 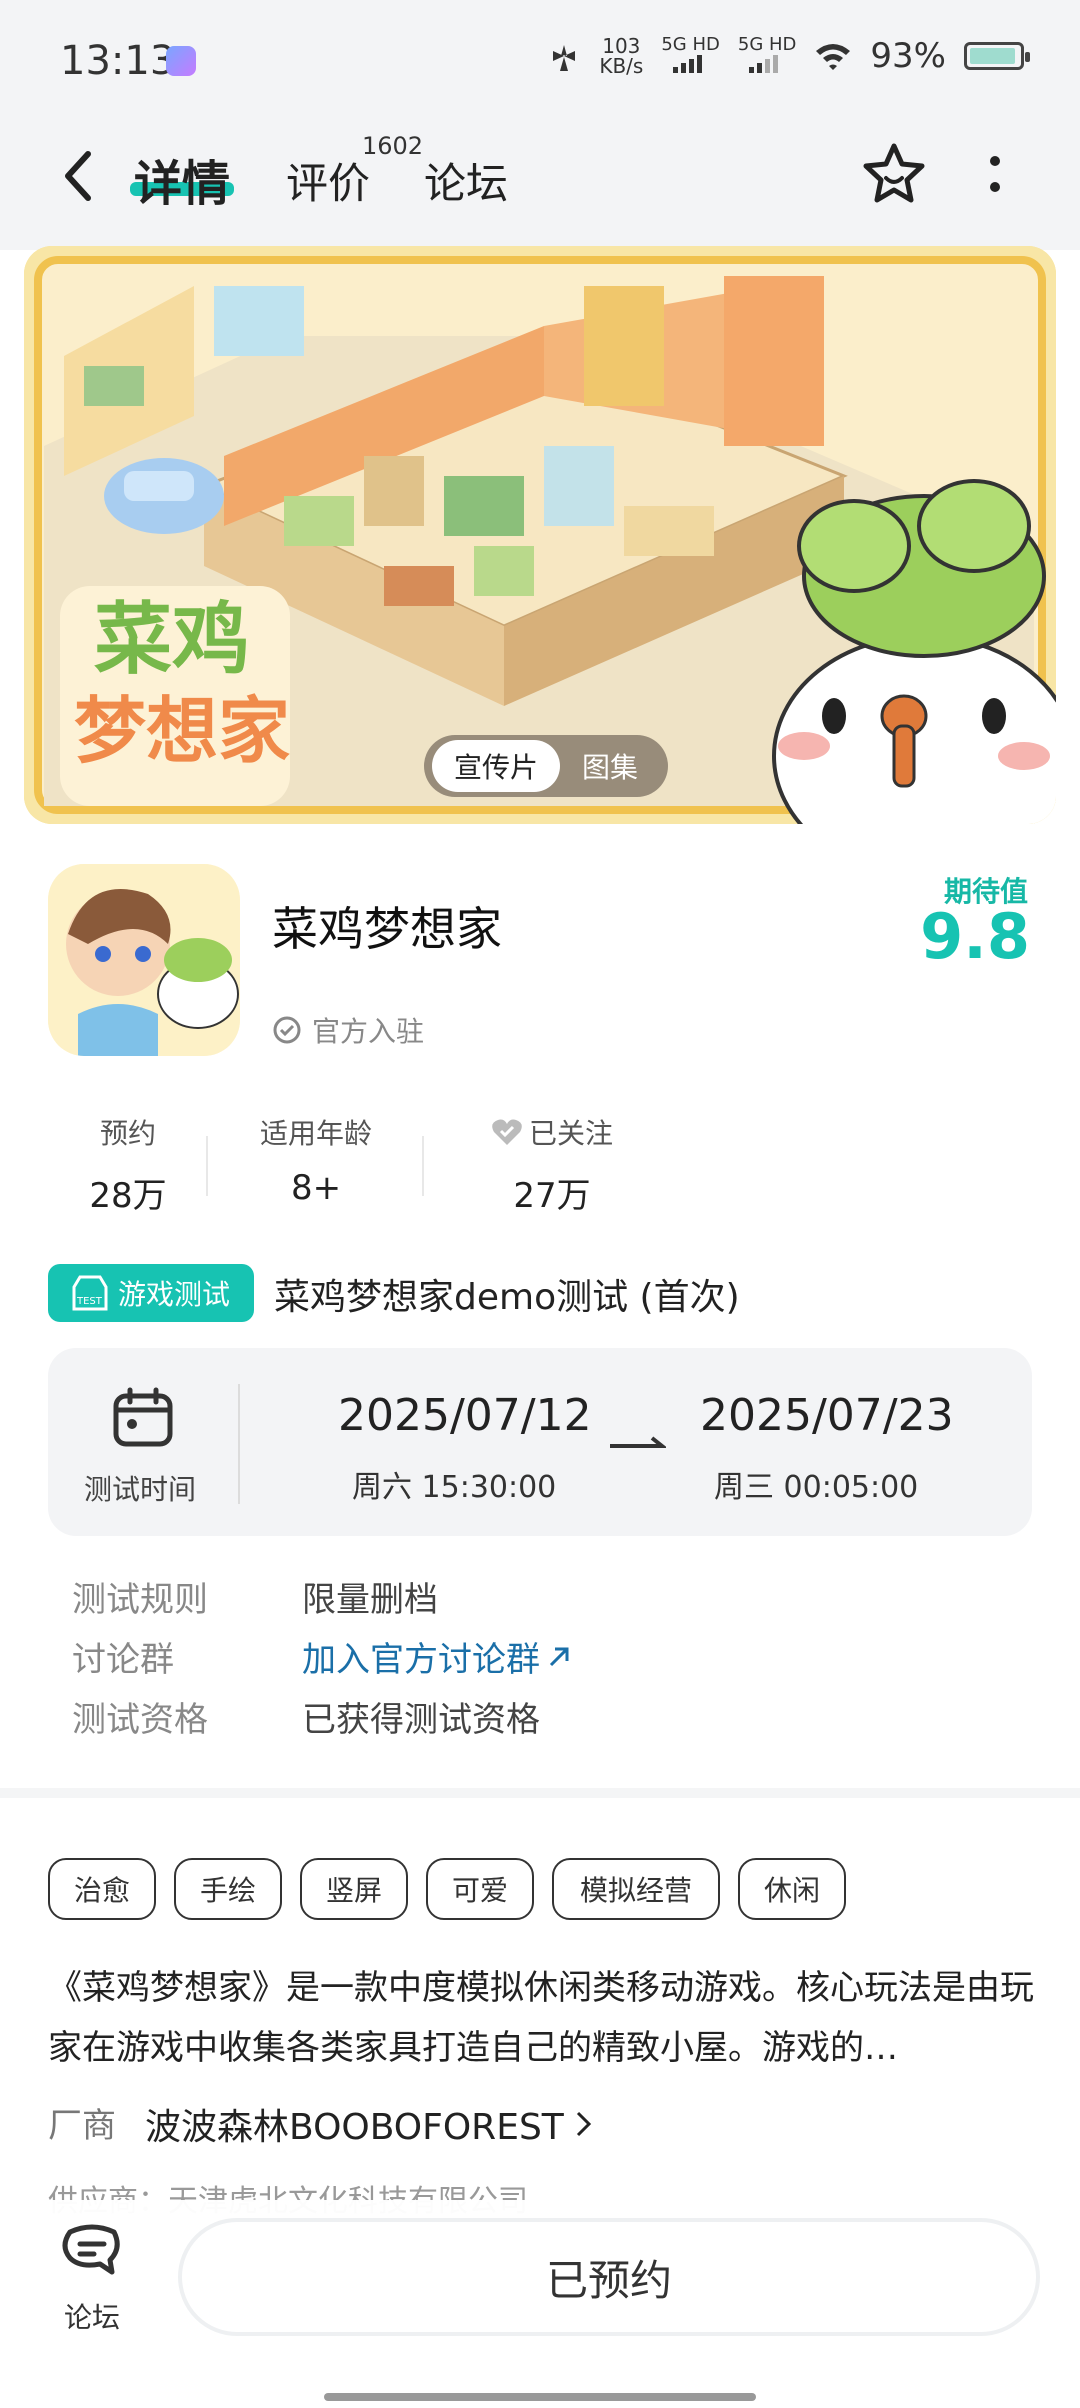 What do you see at coordinates (140, 1489) in the screenshot?
I see `test-time-label: 测试时间` at bounding box center [140, 1489].